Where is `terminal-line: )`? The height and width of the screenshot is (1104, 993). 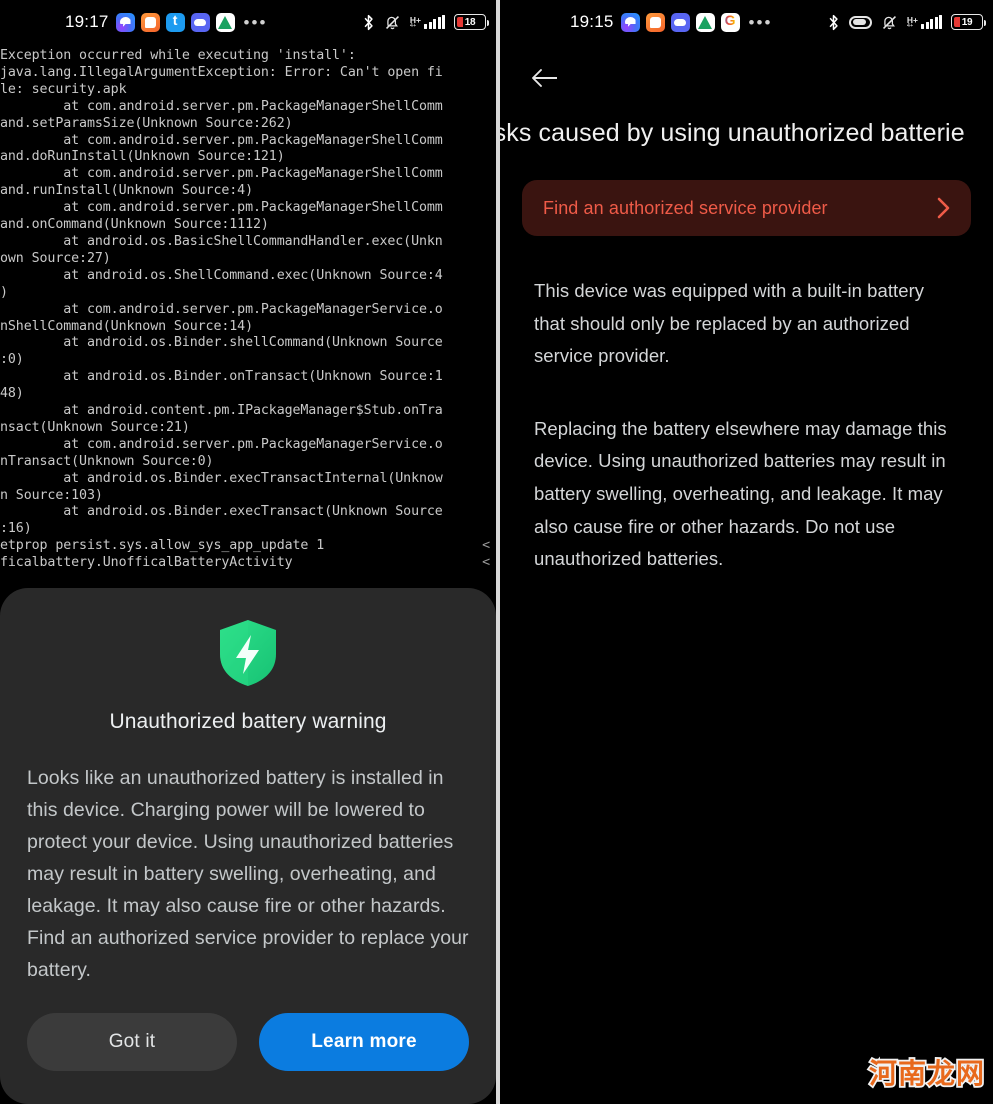
terminal-line: ) is located at coordinates (4, 292).